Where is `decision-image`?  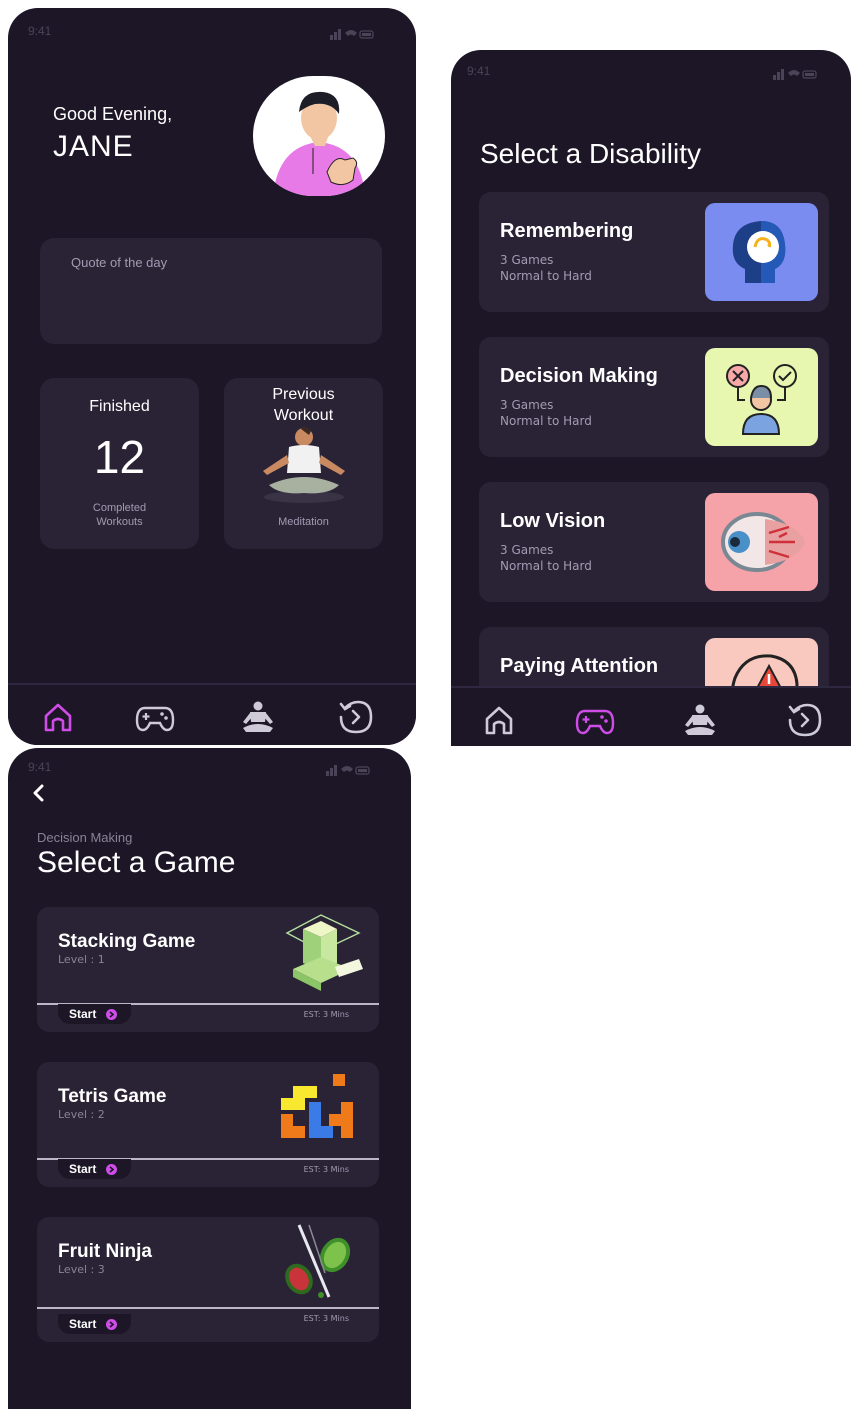 decision-image is located at coordinates (761, 397).